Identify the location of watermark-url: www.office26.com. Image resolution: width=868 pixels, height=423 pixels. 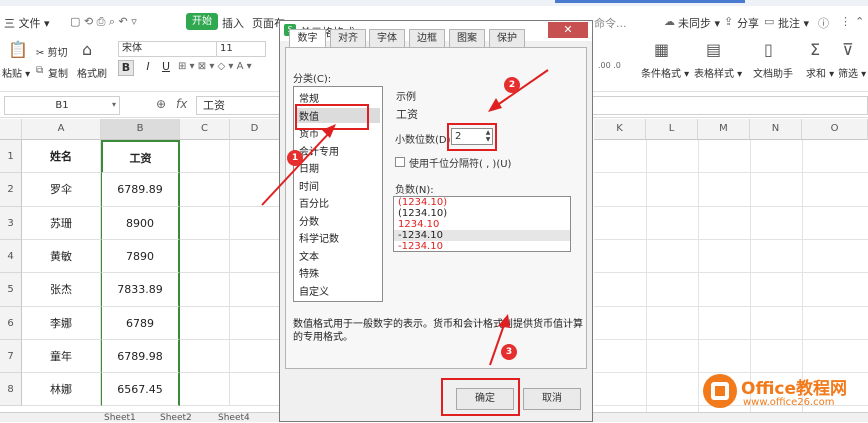
(789, 402).